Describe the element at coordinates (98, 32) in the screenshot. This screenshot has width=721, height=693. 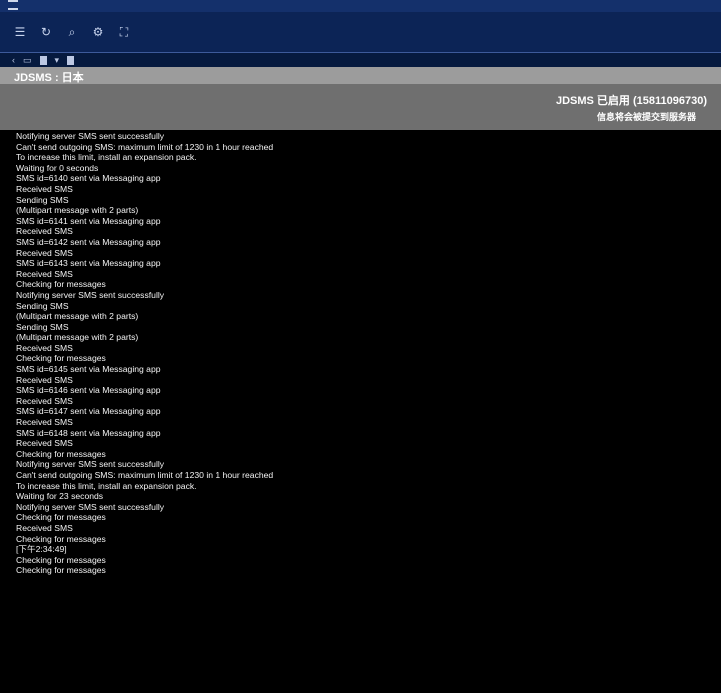
I see `settings-icon: ⚙` at that location.